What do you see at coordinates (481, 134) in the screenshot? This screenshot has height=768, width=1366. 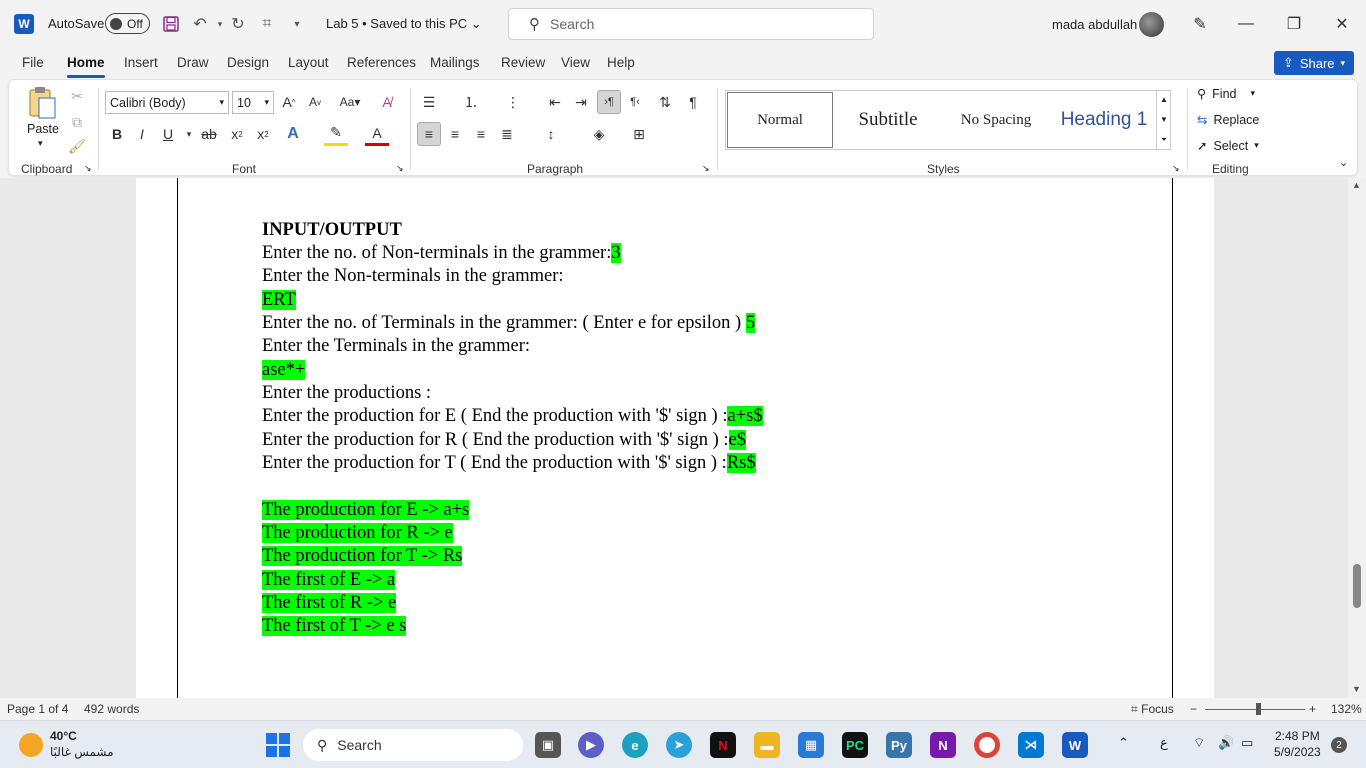 I see `align-right-icon: ≡` at bounding box center [481, 134].